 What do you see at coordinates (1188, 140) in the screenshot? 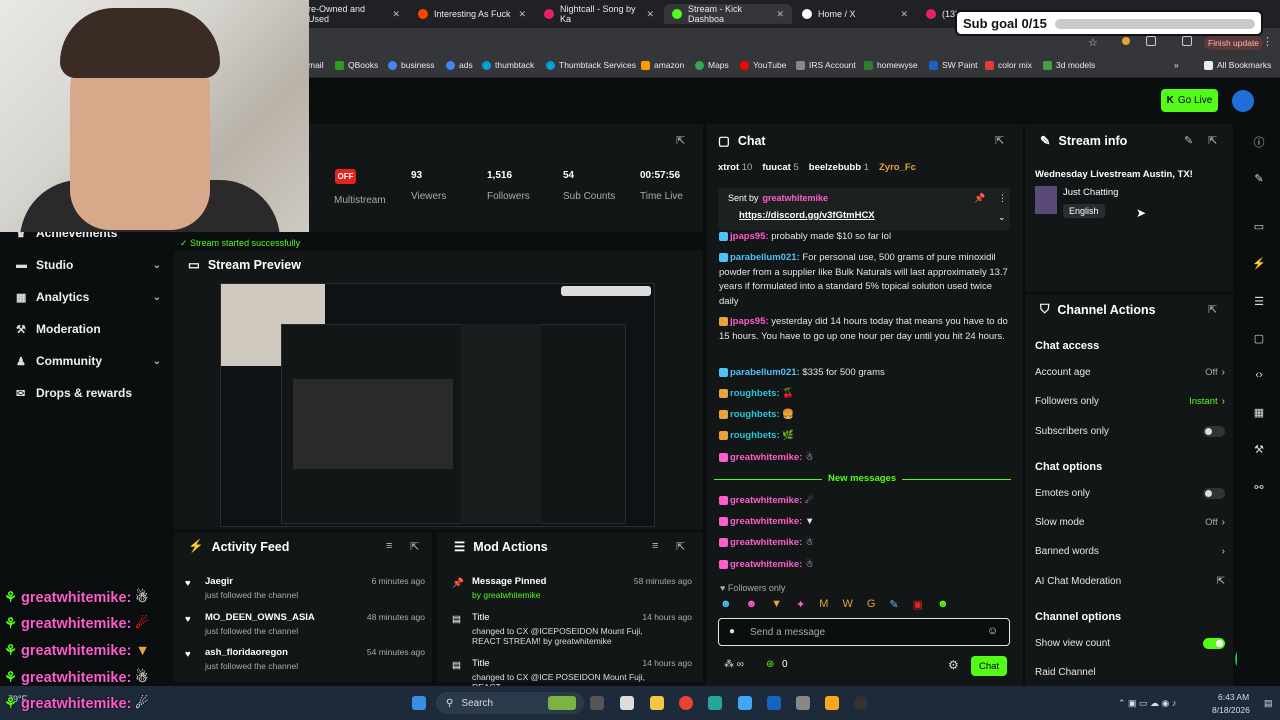
I see `edit-icon: ✎` at bounding box center [1188, 140].